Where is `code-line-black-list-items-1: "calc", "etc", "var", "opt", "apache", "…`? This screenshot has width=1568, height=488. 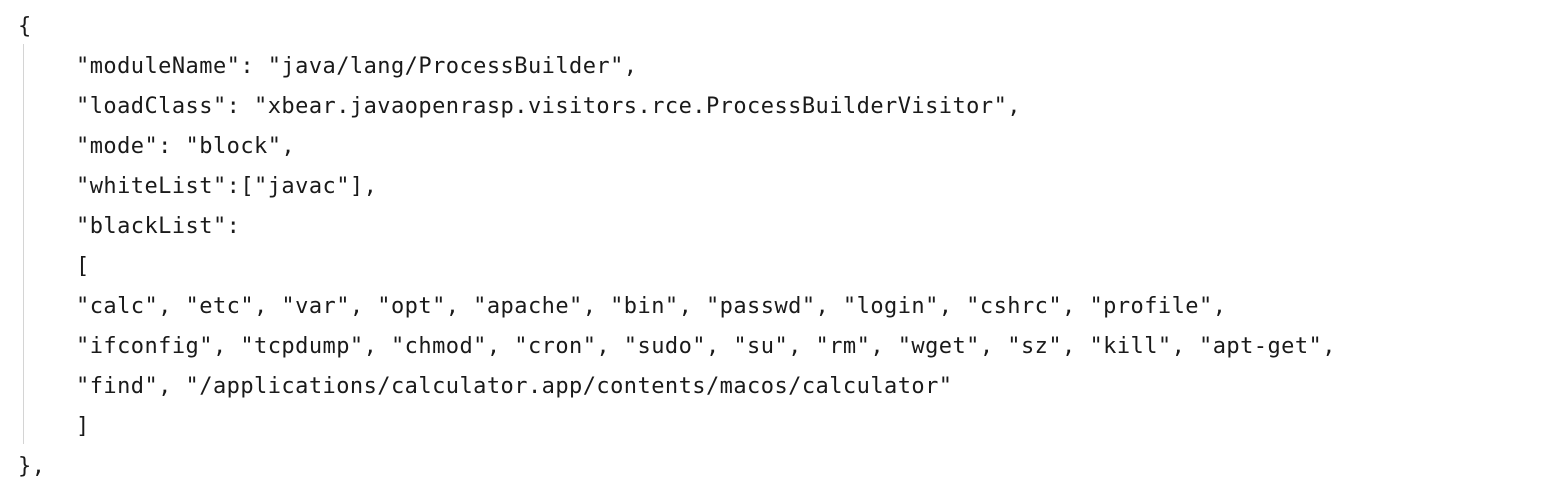
code-line-black-list-items-1: "calc", "etc", "var", "opt", "apache", "… is located at coordinates (651, 306).